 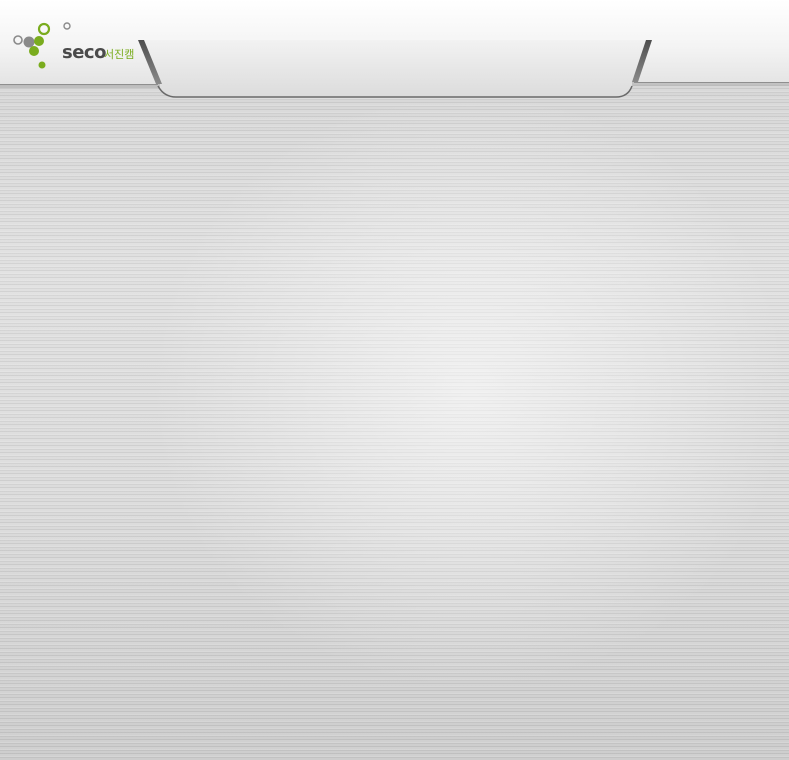 I want to click on seco-logo: seco 서진캠, so click(x=75, y=46).